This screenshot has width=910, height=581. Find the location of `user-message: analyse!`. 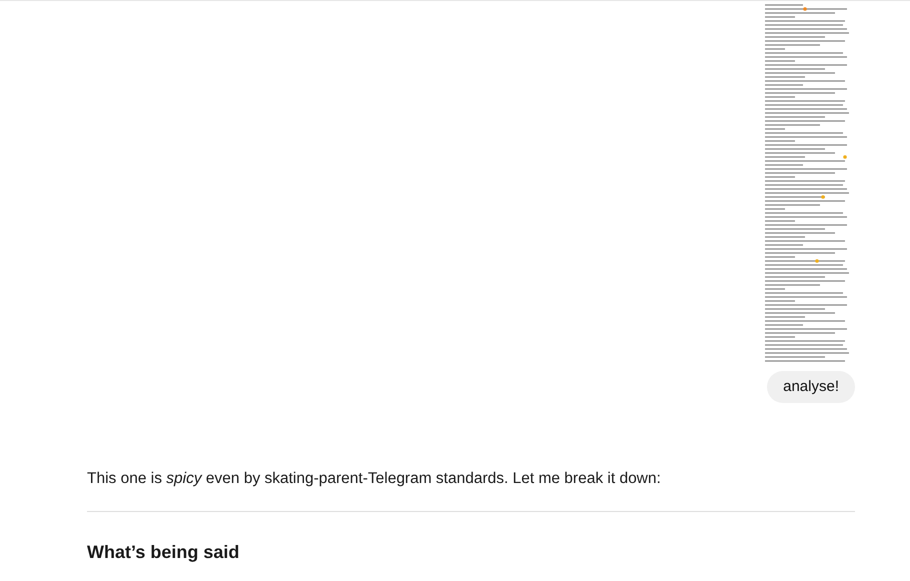

user-message: analyse! is located at coordinates (811, 387).